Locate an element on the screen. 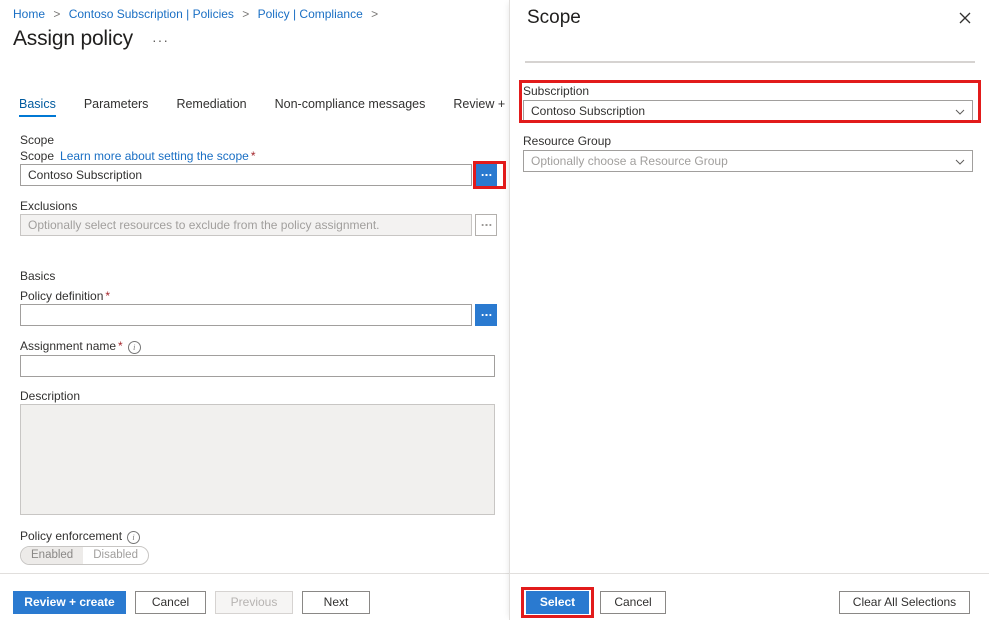  scope-field-label: Scope Learn more about setting the scope * is located at coordinates (138, 156).